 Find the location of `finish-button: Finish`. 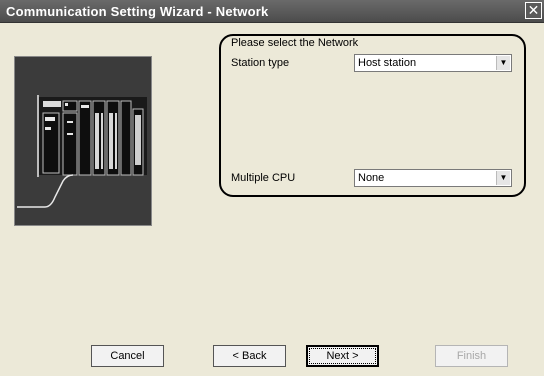

finish-button: Finish is located at coordinates (471, 356).